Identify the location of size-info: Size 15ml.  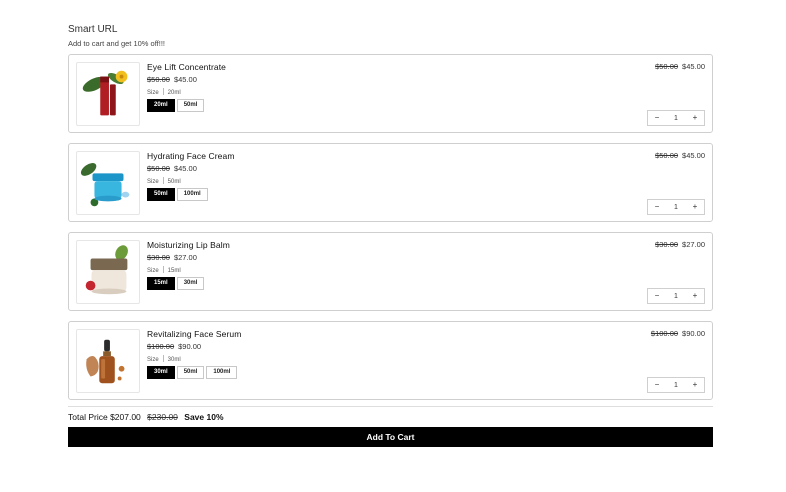
(164, 270).